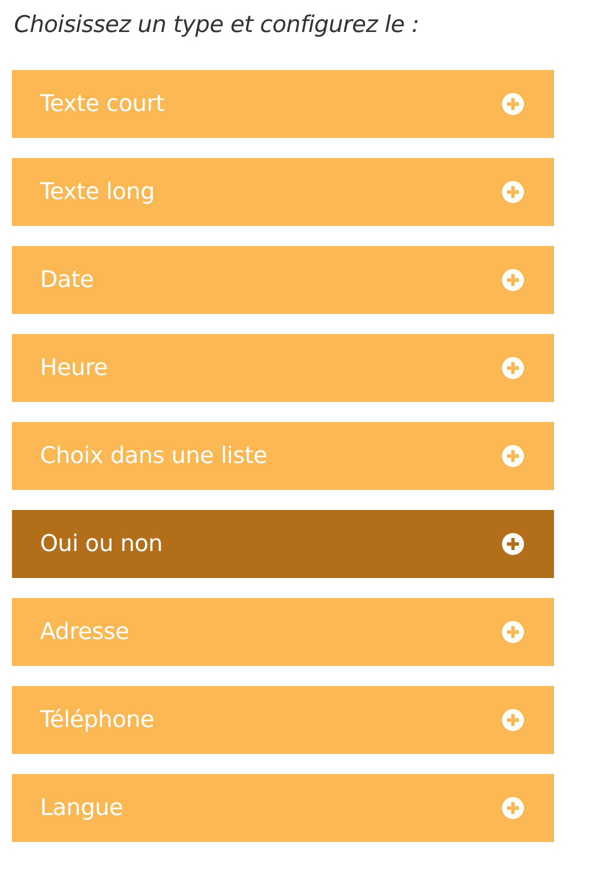  I want to click on field-type-button: Texte court, so click(283, 104).